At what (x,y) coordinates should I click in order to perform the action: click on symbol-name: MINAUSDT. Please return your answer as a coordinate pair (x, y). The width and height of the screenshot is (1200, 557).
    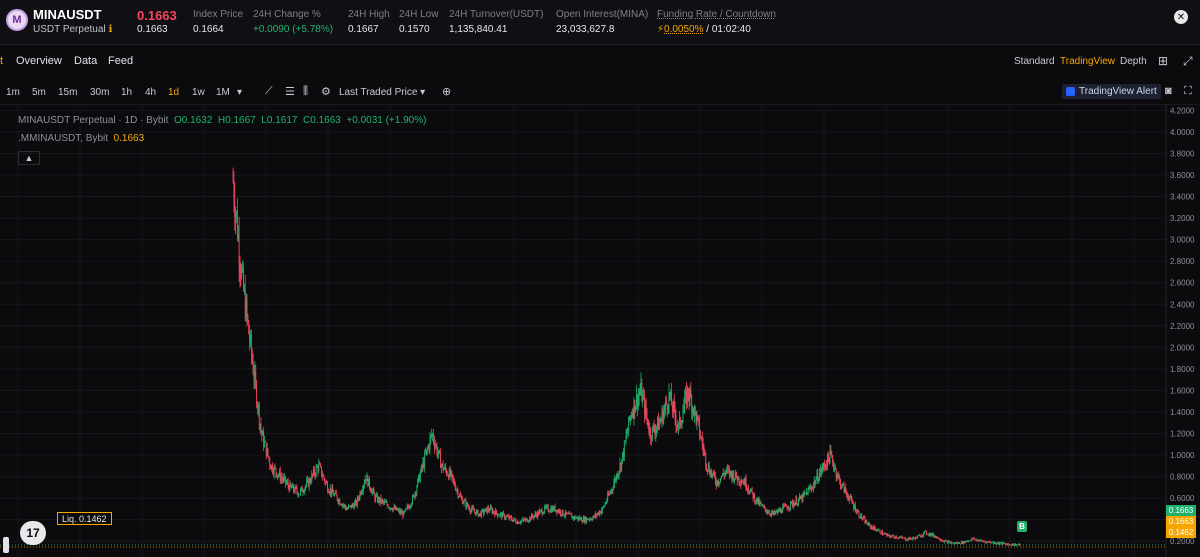
    Looking at the image, I should click on (67, 14).